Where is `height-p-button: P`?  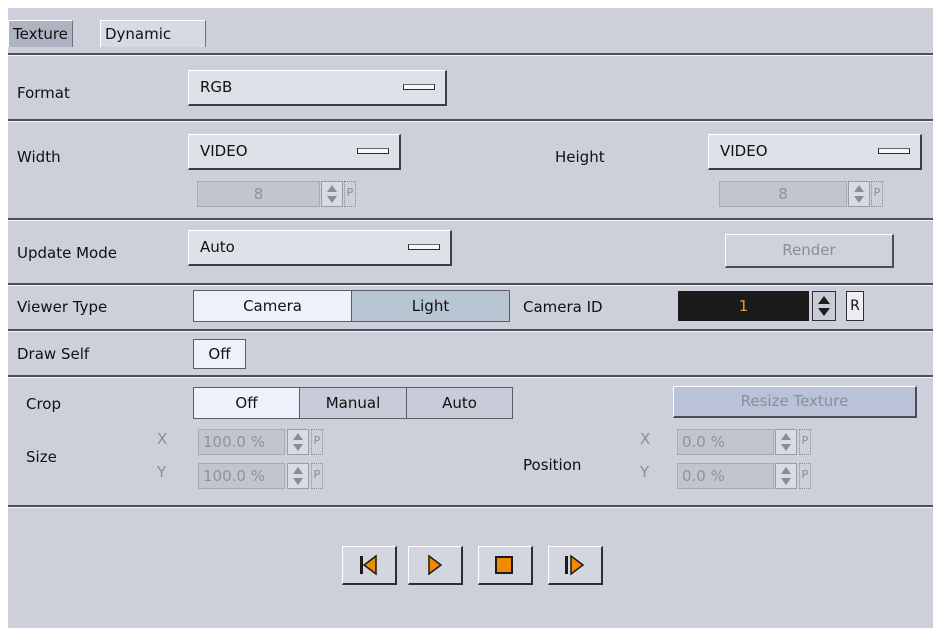
height-p-button: P is located at coordinates (877, 194).